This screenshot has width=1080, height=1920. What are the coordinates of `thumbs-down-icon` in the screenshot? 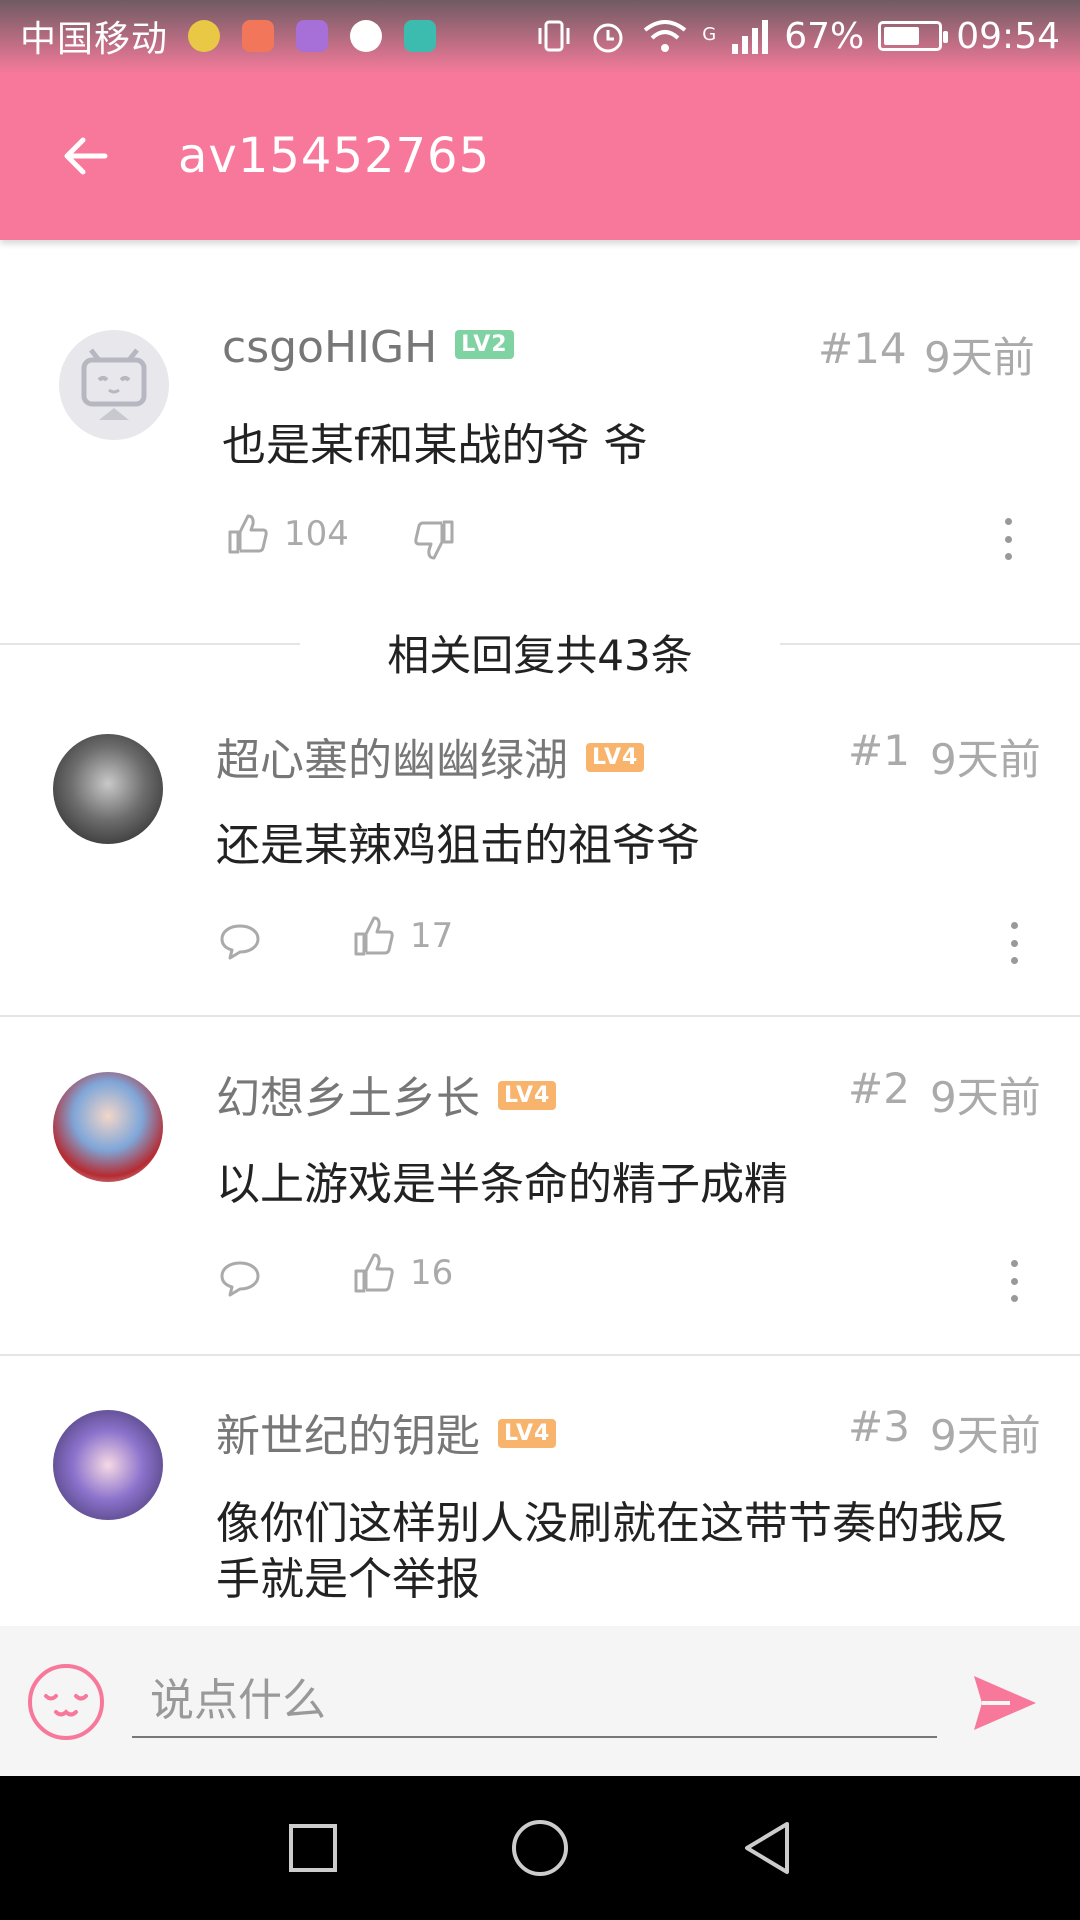 It's located at (434, 540).